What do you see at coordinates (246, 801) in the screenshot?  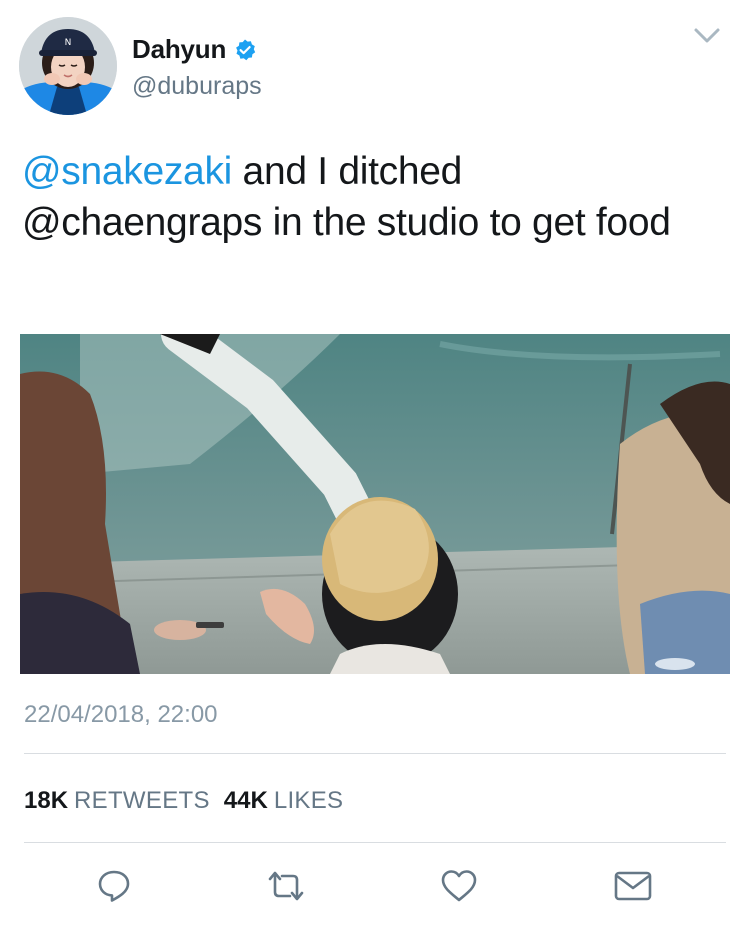 I see `likes-count: 44K` at bounding box center [246, 801].